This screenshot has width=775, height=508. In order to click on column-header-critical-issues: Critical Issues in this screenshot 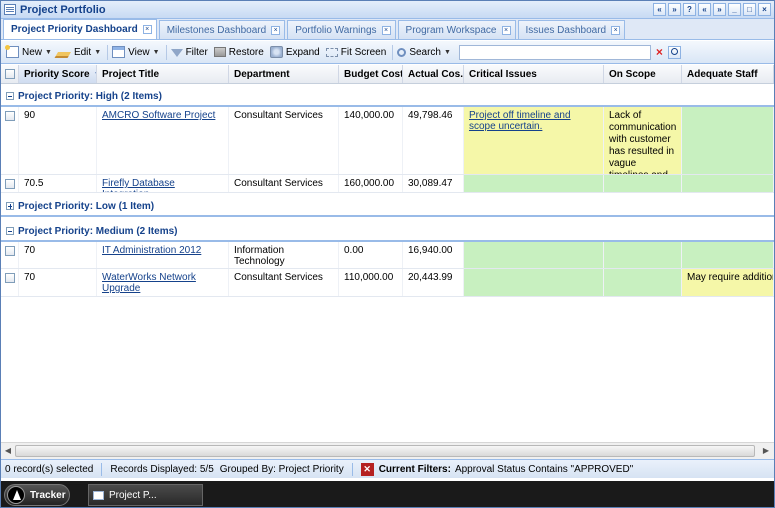, I will do `click(534, 74)`.